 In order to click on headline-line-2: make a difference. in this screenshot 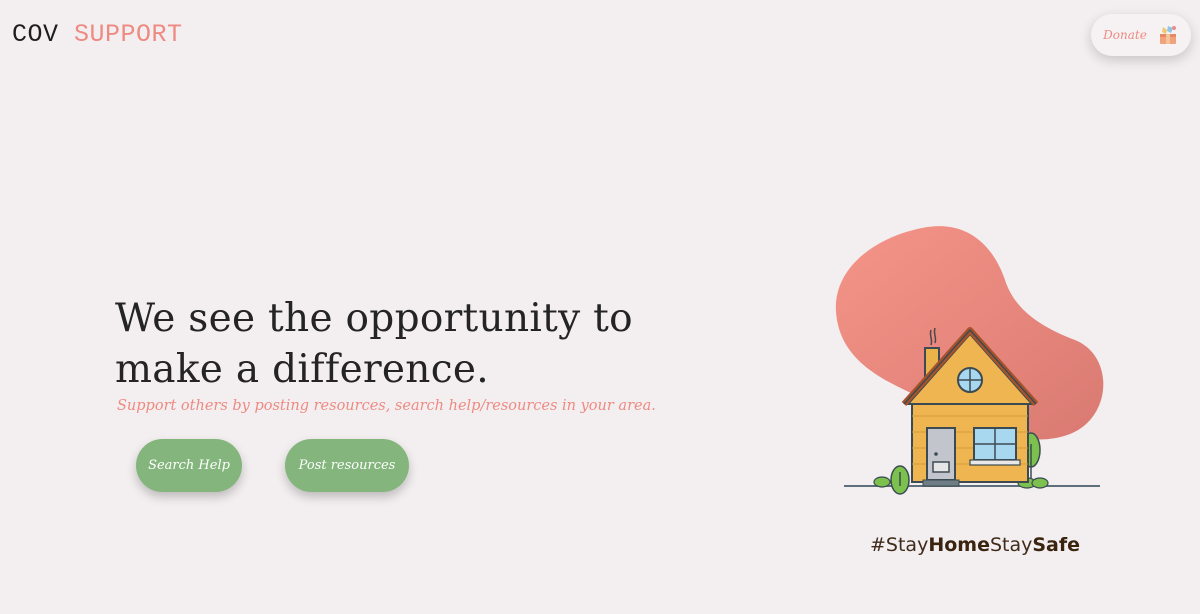, I will do `click(302, 369)`.